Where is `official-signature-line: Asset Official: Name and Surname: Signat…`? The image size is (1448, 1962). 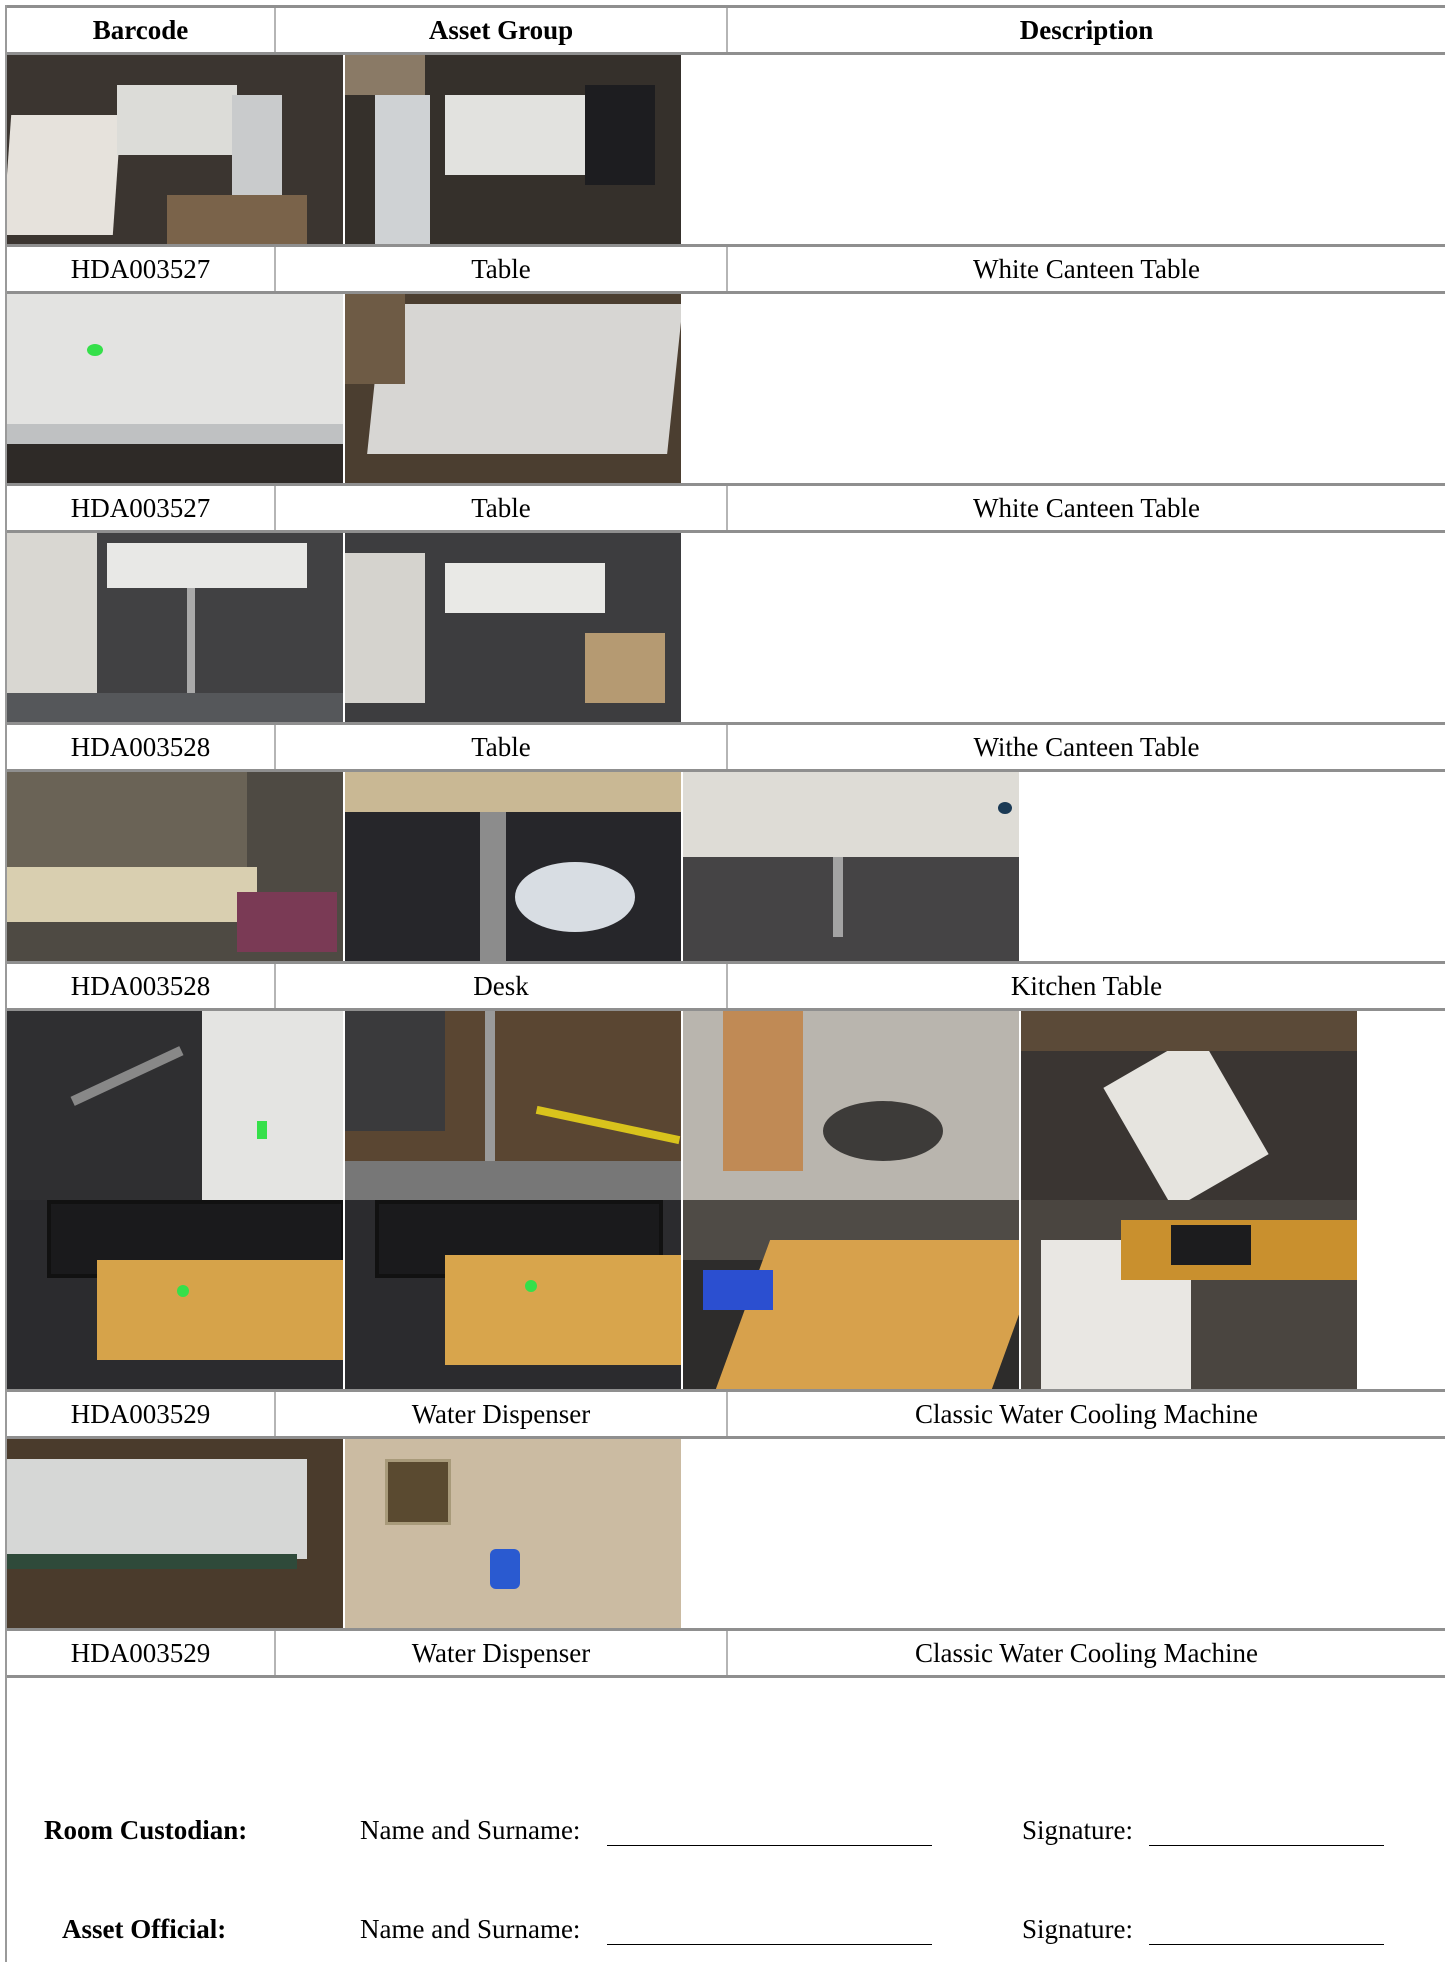
official-signature-line: Asset Official: Name and Surname: Signat… is located at coordinates (726, 1934).